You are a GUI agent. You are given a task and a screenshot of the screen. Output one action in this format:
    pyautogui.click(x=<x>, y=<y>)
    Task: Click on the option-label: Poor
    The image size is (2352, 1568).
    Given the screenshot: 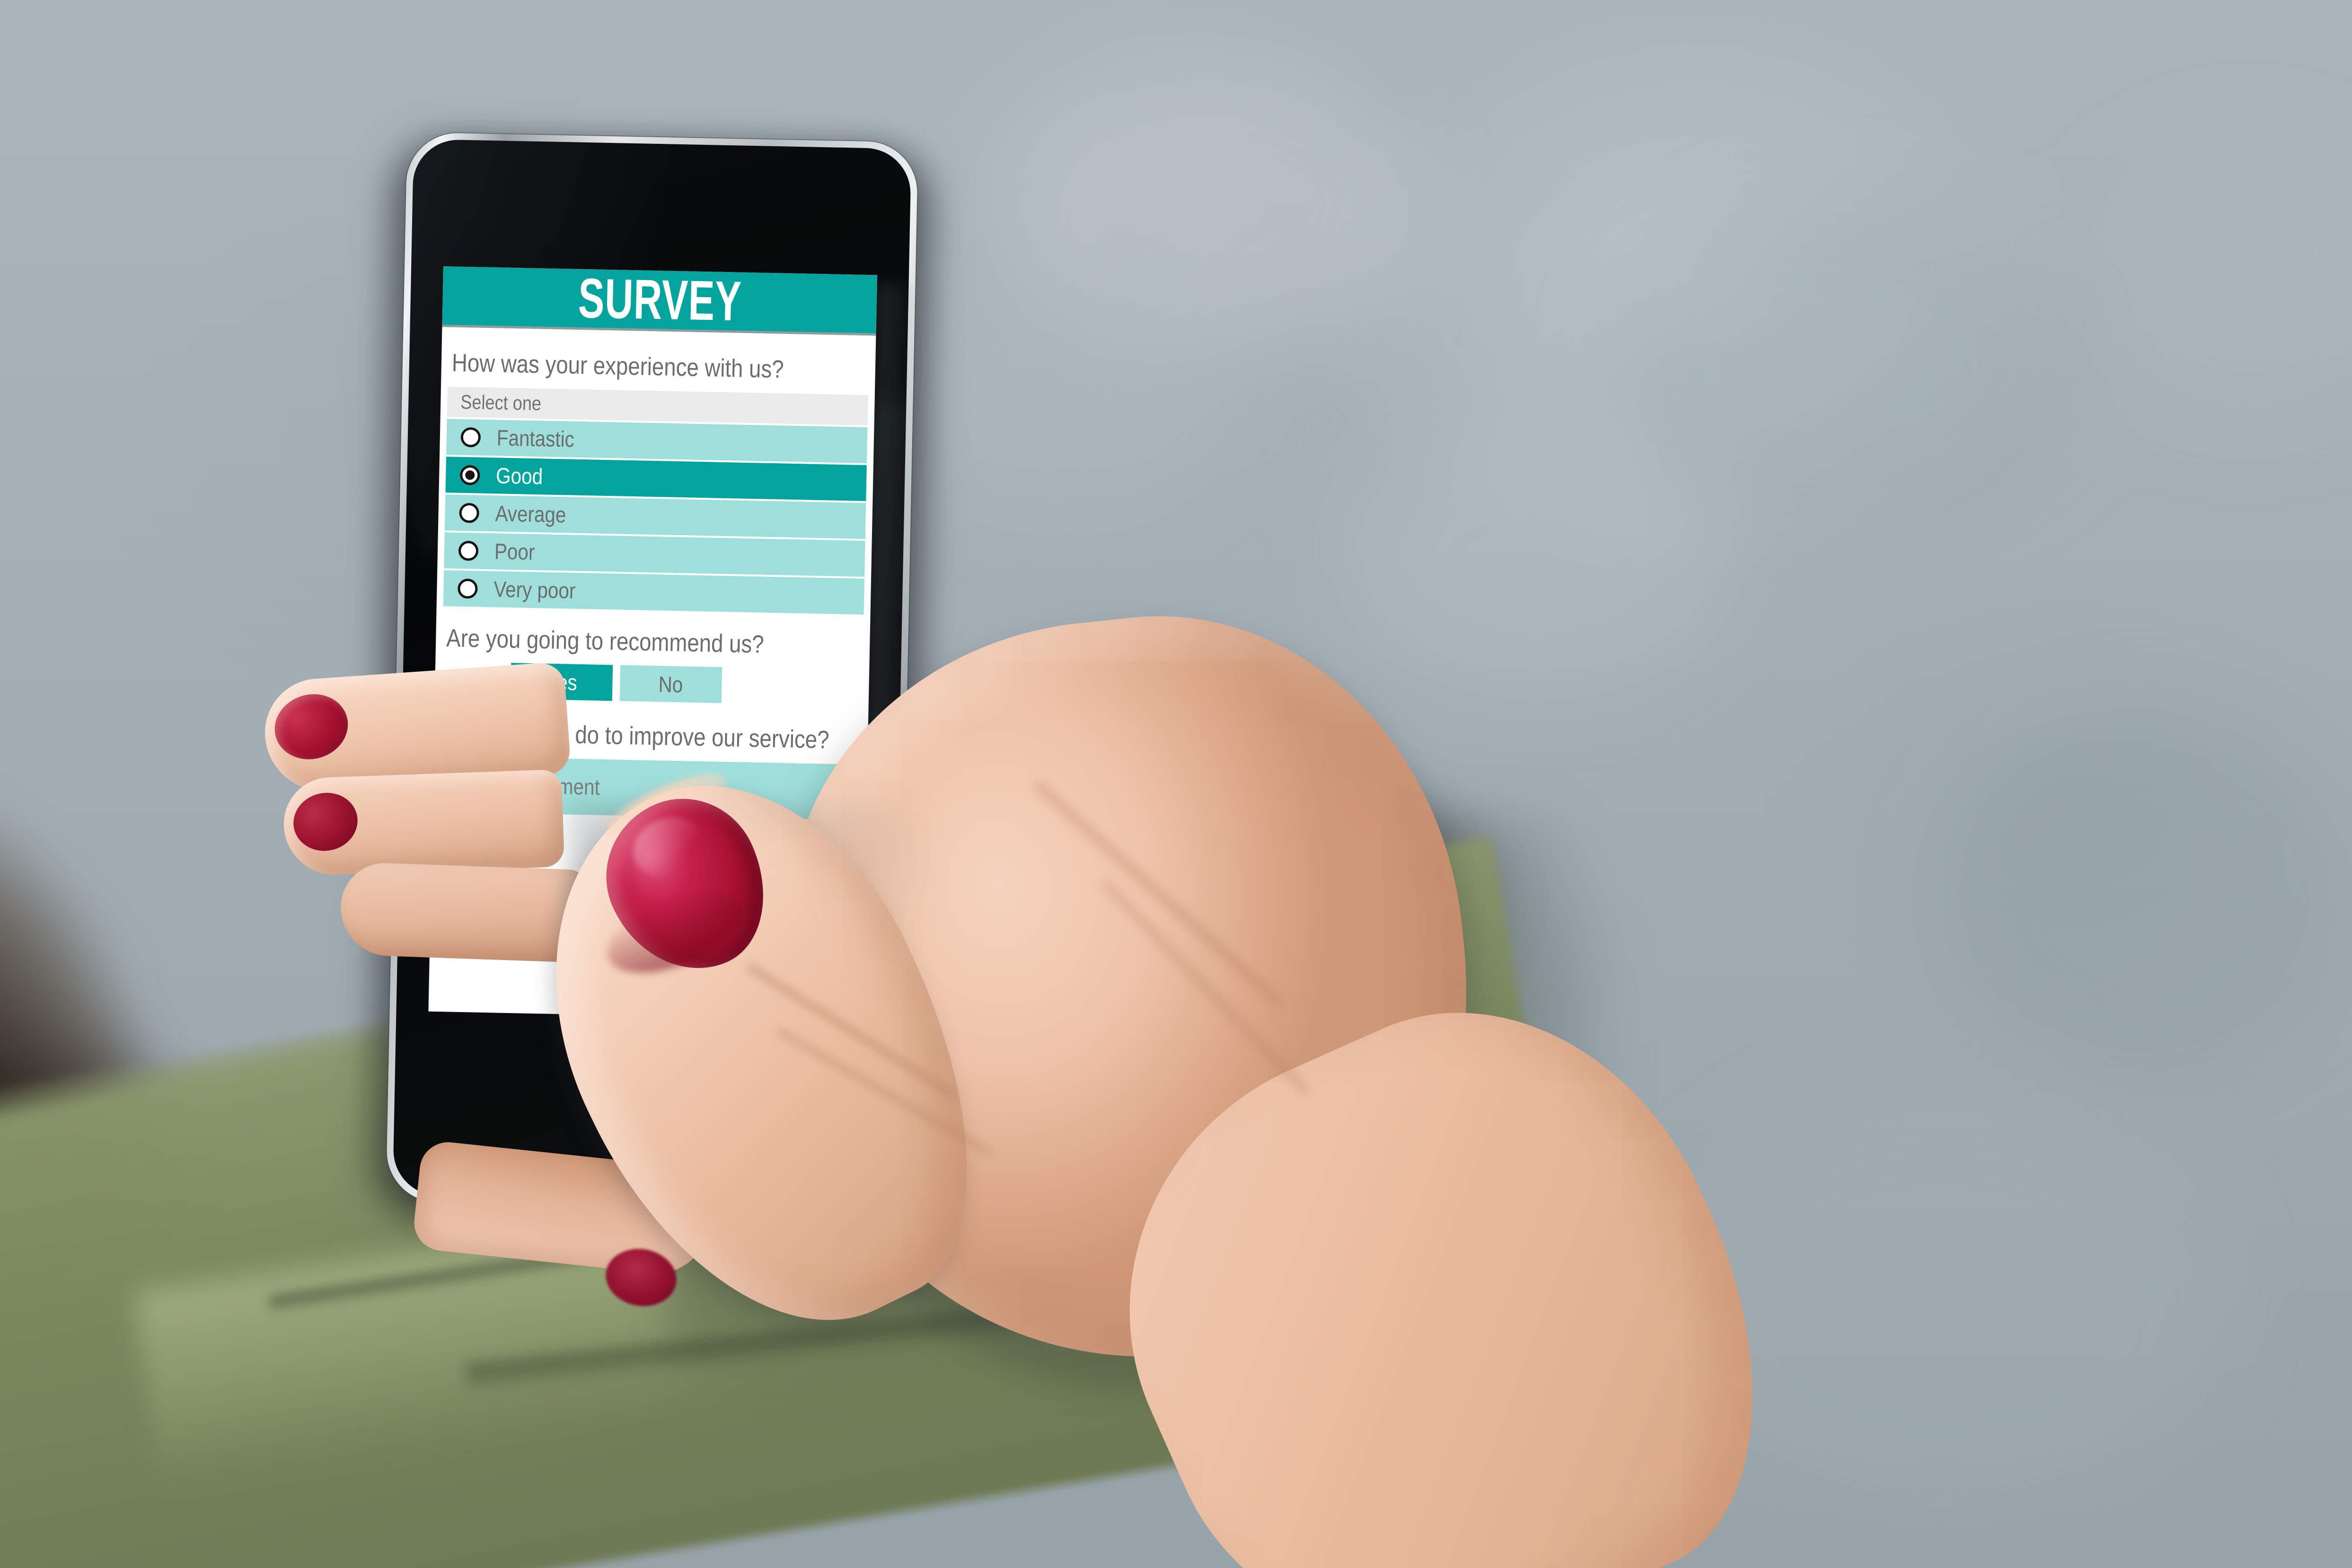 What is the action you would take?
    pyautogui.click(x=514, y=551)
    